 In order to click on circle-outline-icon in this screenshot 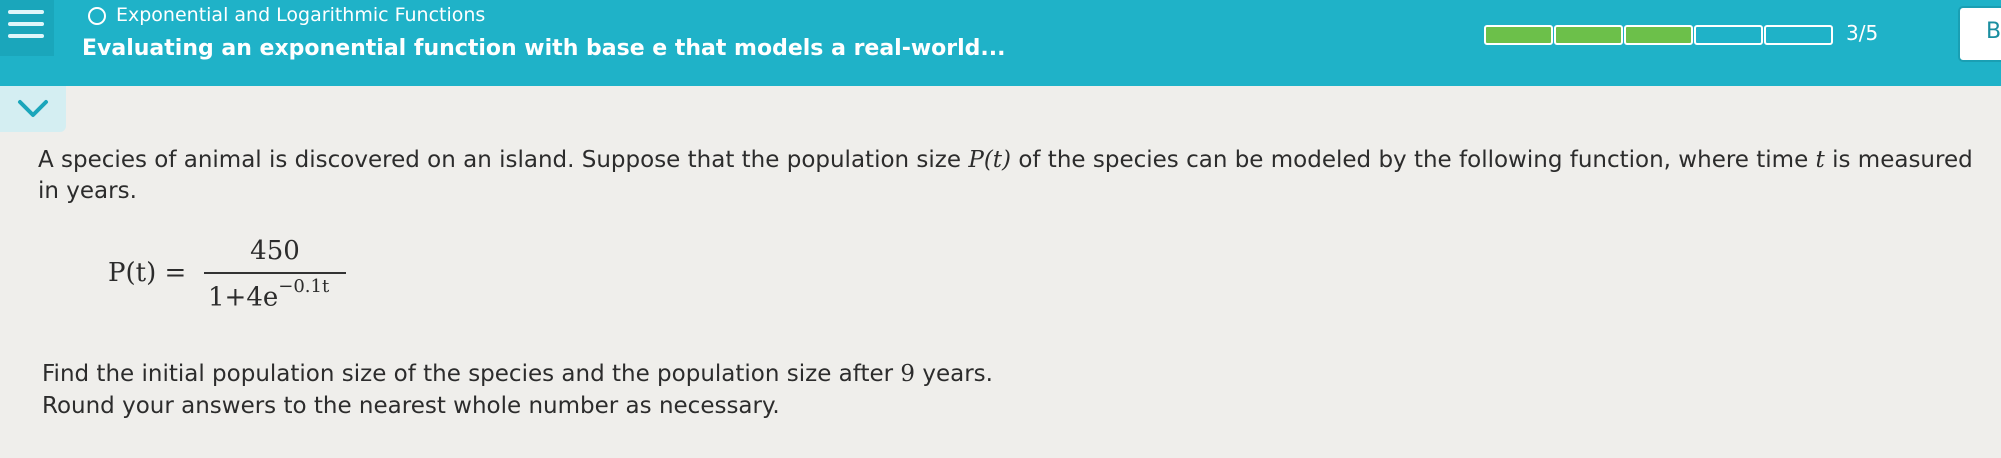, I will do `click(97, 16)`.